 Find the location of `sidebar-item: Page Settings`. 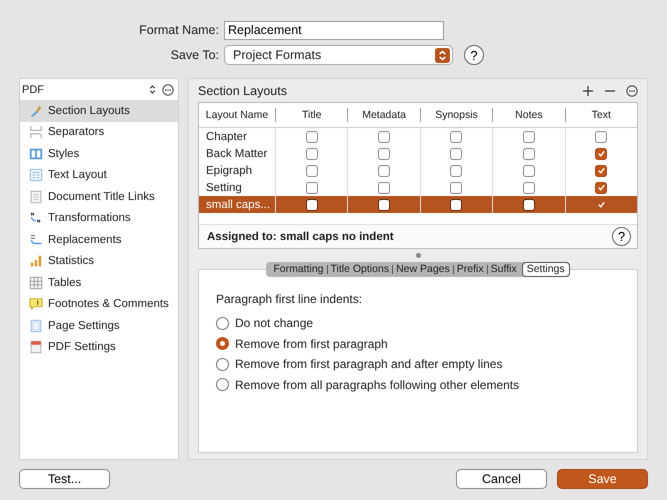

sidebar-item: Page Settings is located at coordinates (99, 325).